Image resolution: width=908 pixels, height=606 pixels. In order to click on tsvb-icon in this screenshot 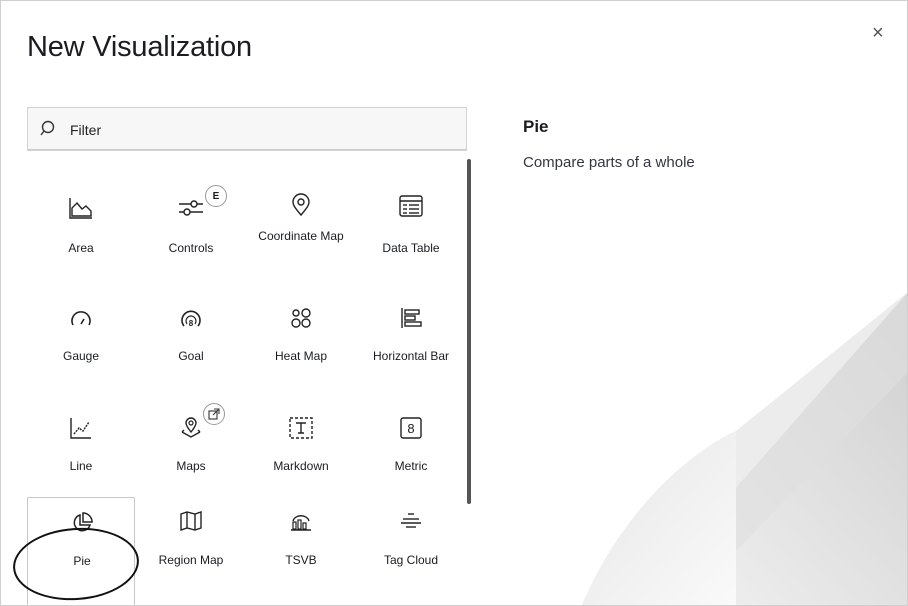, I will do `click(301, 521)`.